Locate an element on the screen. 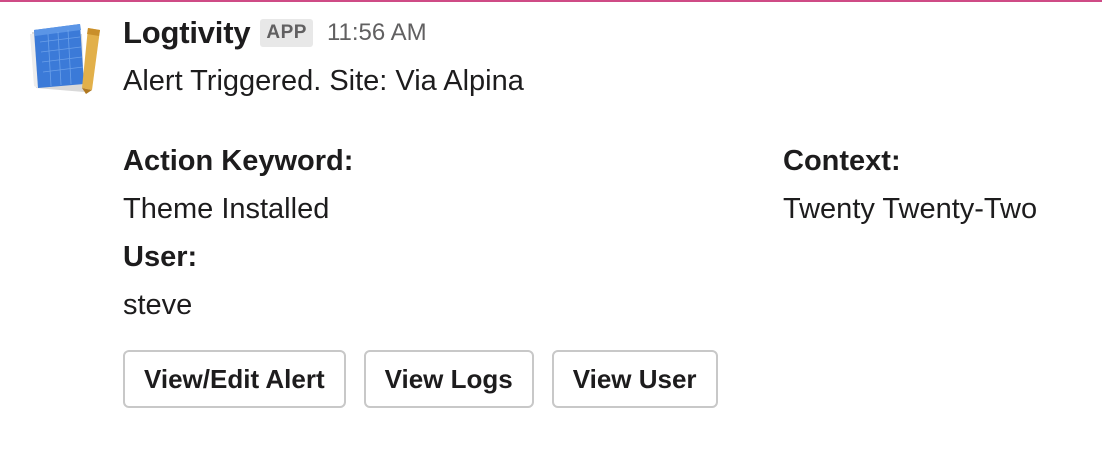 This screenshot has height=452, width=1102. field-label: Context: is located at coordinates (842, 161).